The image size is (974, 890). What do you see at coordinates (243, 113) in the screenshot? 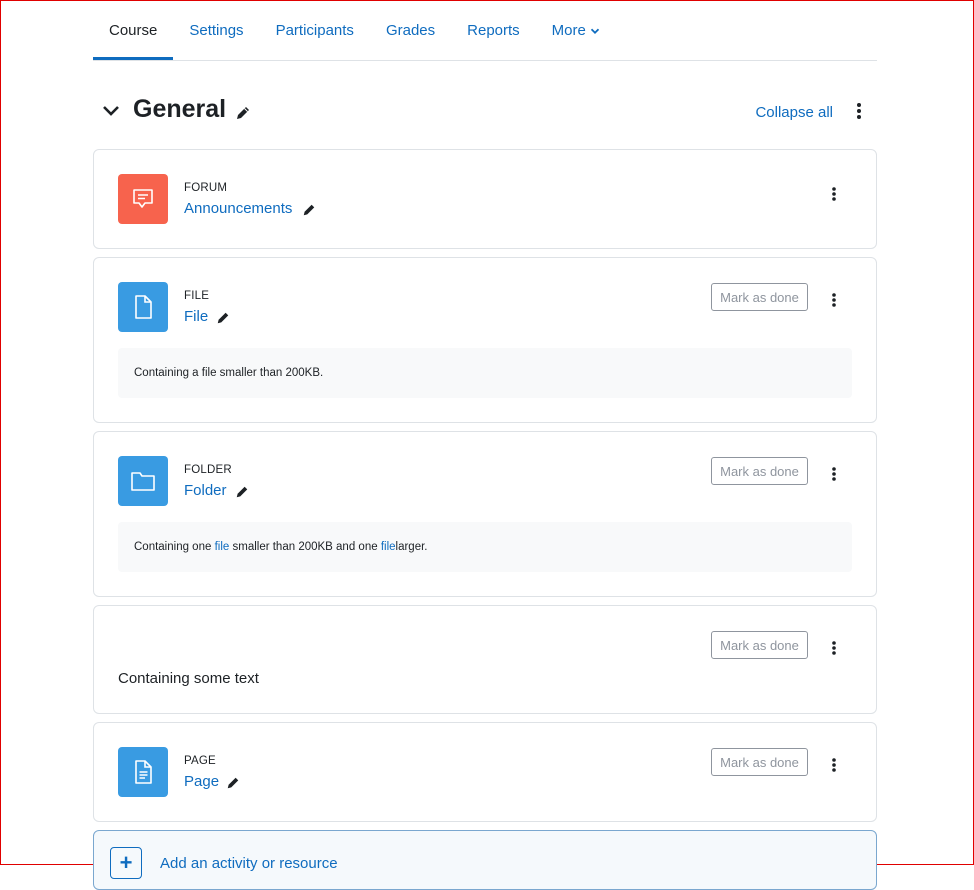
I see `edit-section-pencil-icon` at bounding box center [243, 113].